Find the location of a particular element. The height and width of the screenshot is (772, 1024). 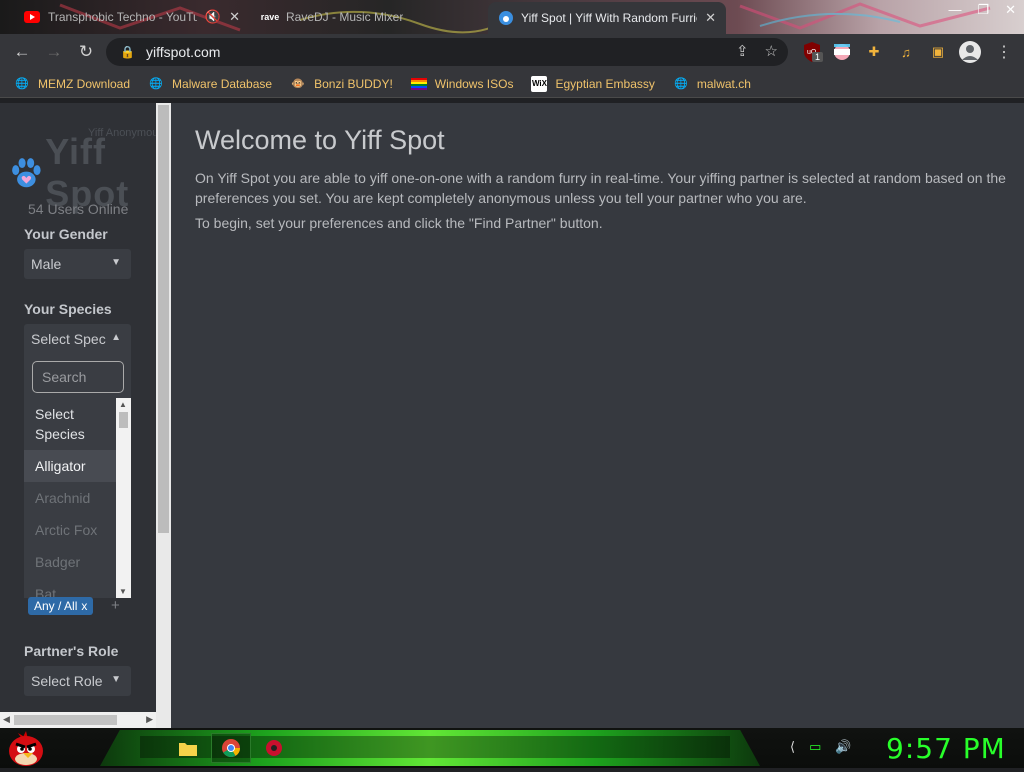

youtube-icon is located at coordinates (32, 17).